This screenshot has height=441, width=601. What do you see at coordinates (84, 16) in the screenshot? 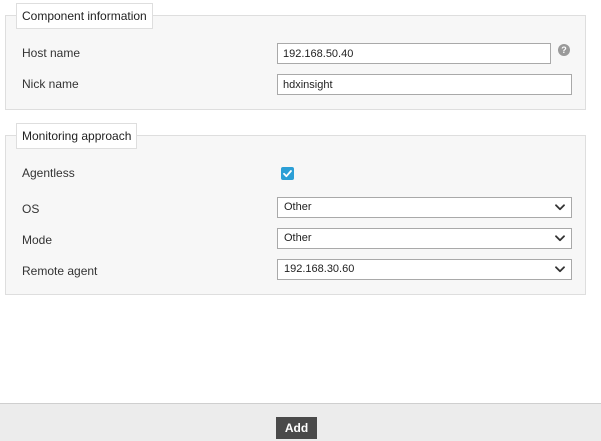
I see `component-information-legend: Component information` at bounding box center [84, 16].